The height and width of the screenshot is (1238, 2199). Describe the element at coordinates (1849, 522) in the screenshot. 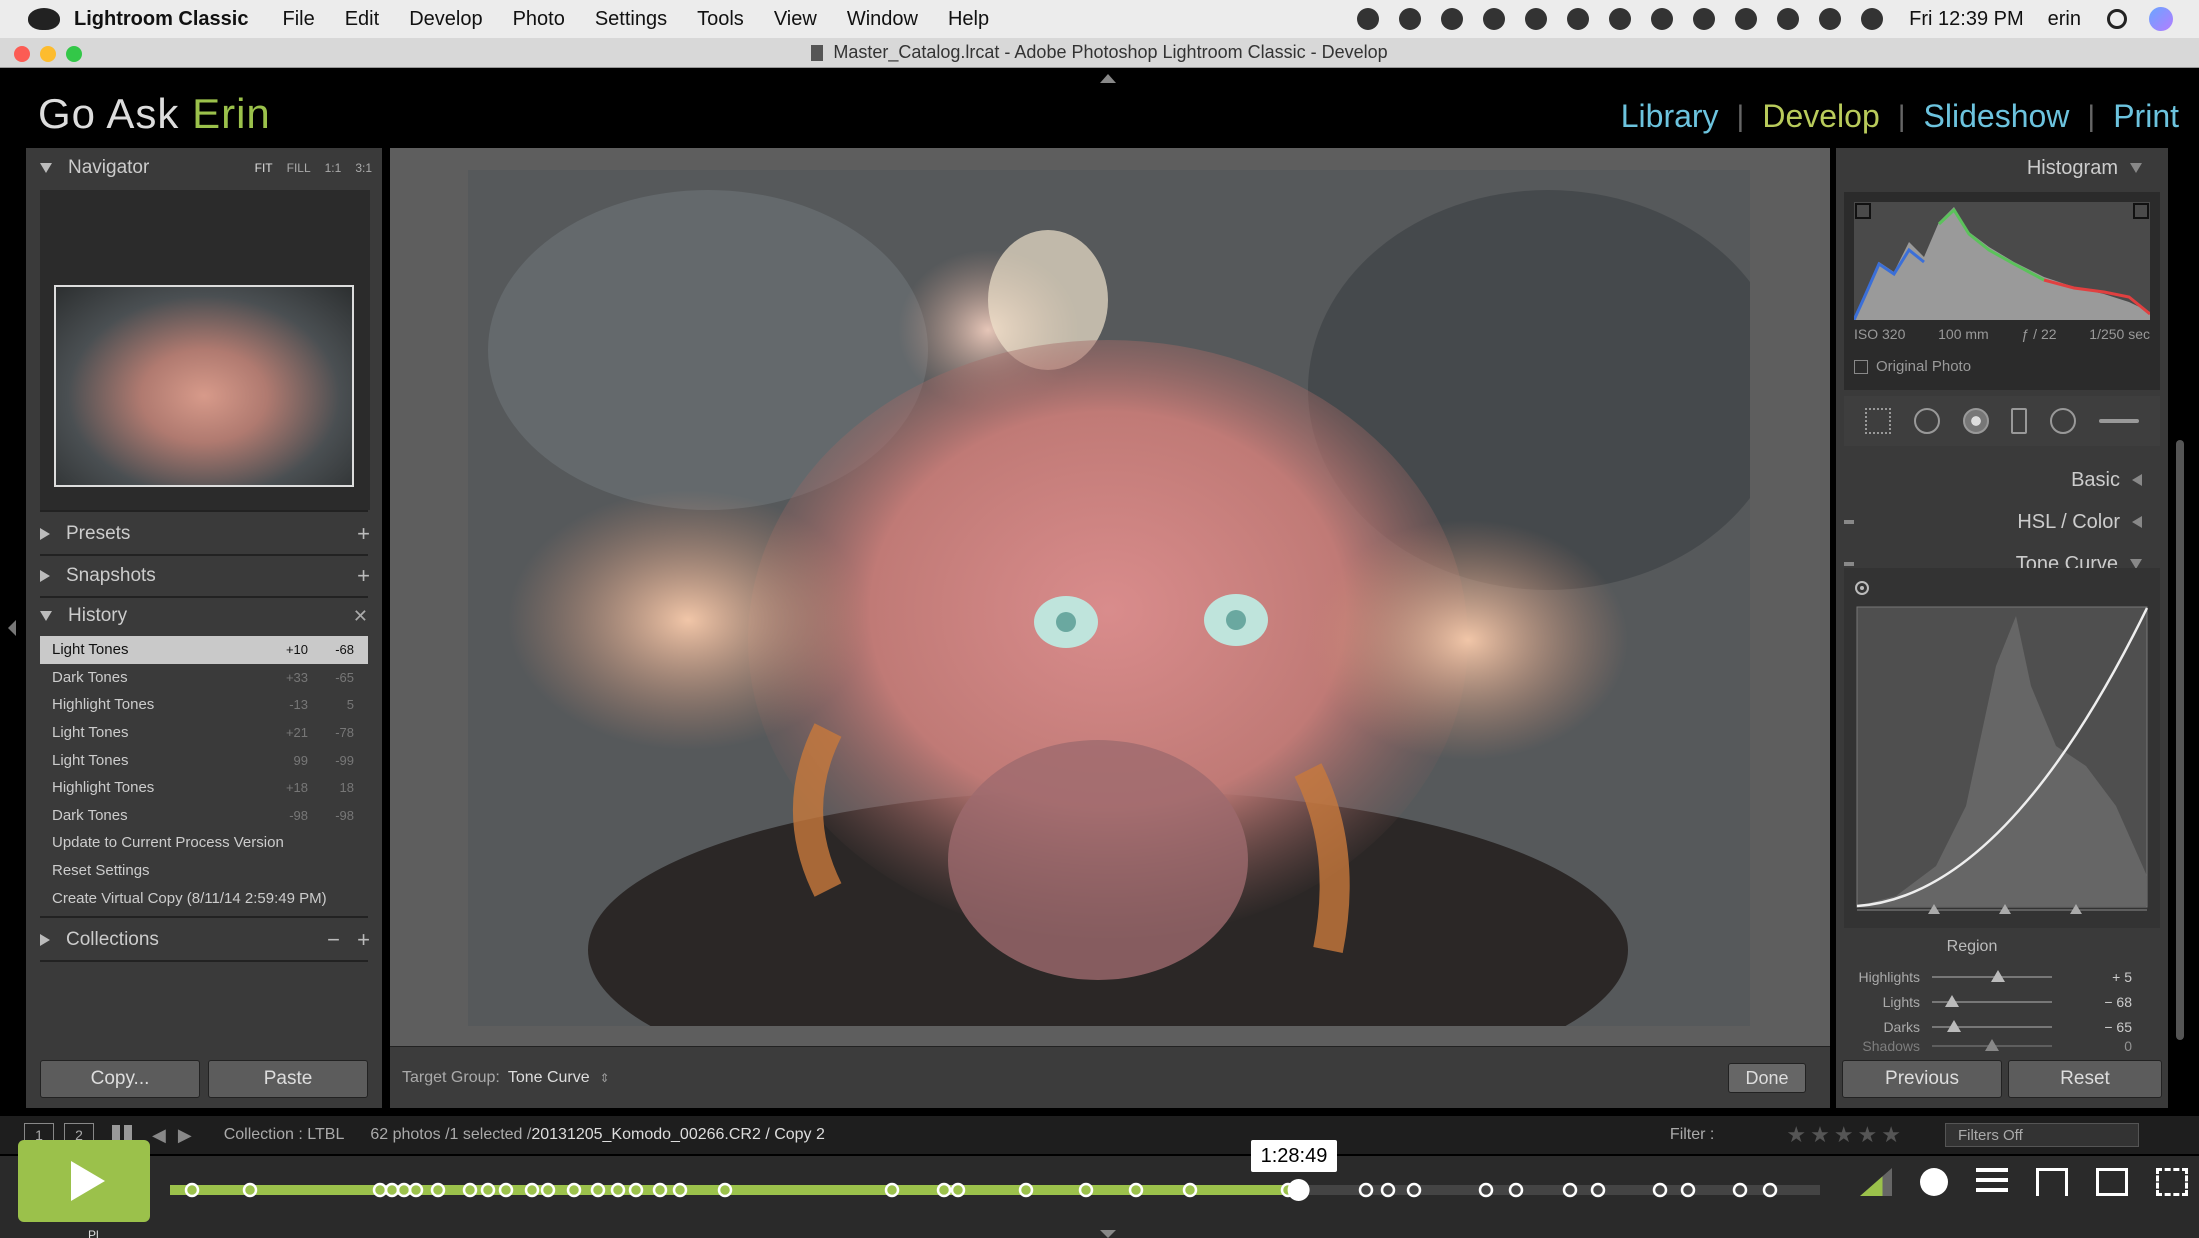

I see `panel-switch-icon` at that location.